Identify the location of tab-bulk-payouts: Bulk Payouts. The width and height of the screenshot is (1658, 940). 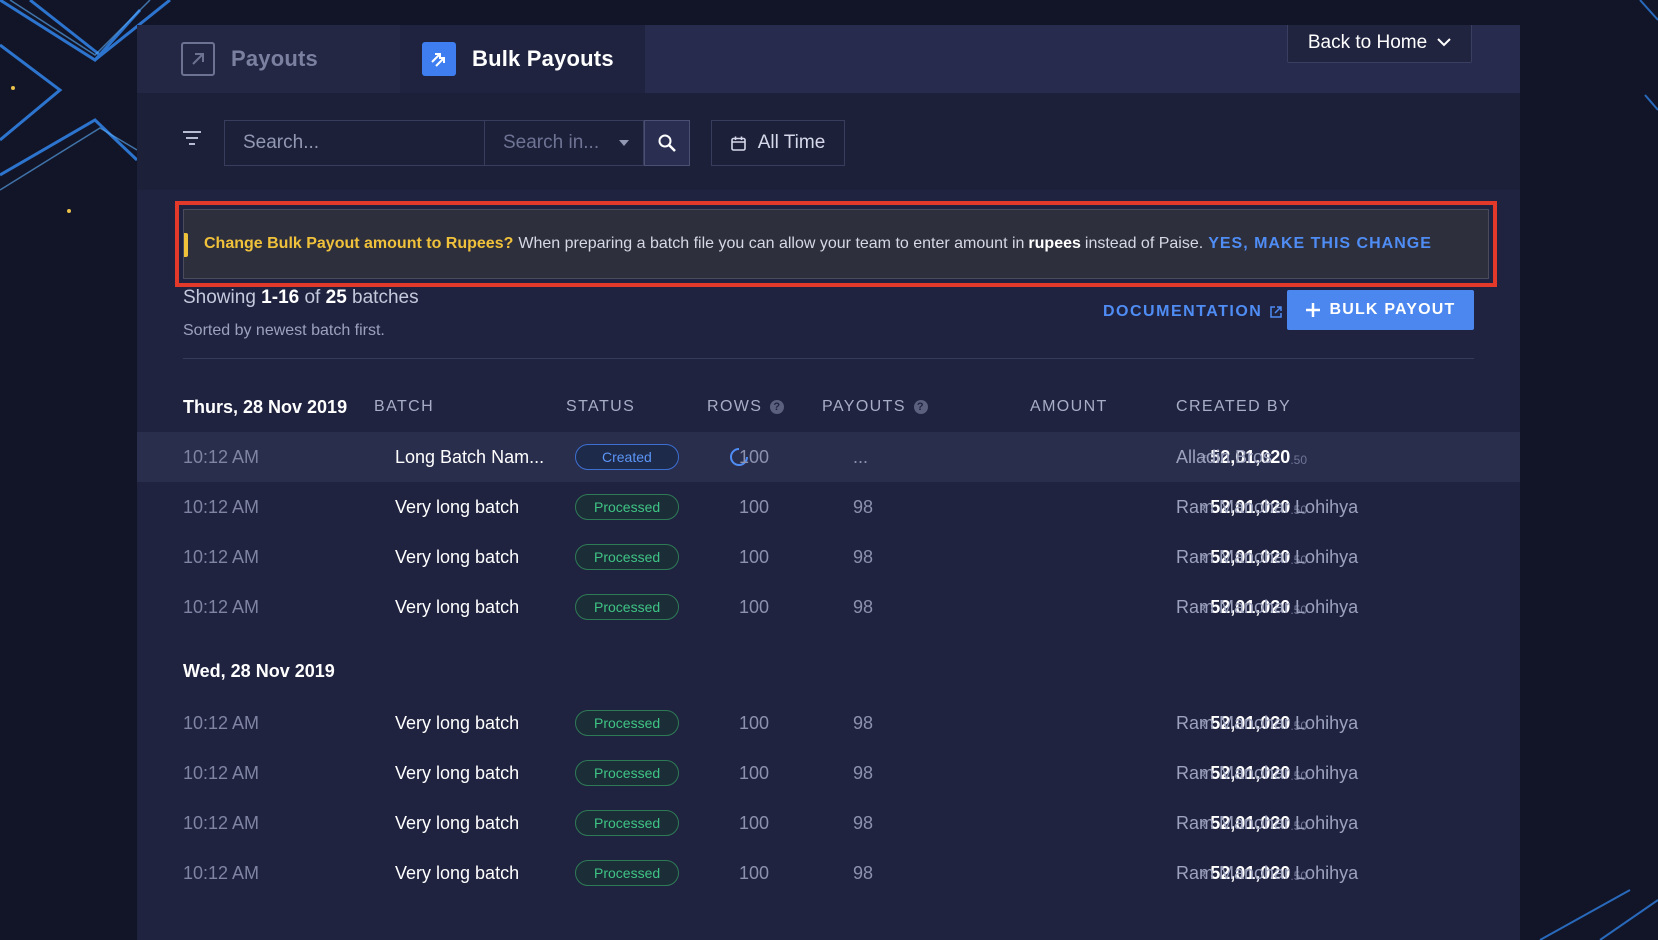
(522, 59).